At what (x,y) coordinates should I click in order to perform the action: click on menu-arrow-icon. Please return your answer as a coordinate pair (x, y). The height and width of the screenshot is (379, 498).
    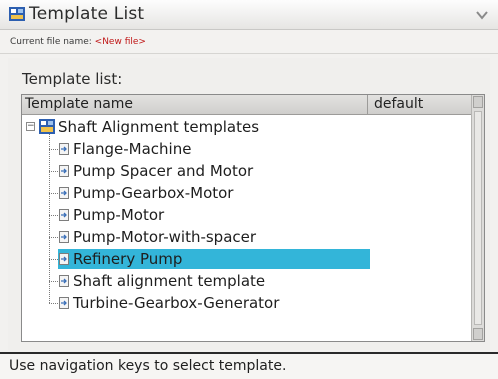
    Looking at the image, I should click on (482, 15).